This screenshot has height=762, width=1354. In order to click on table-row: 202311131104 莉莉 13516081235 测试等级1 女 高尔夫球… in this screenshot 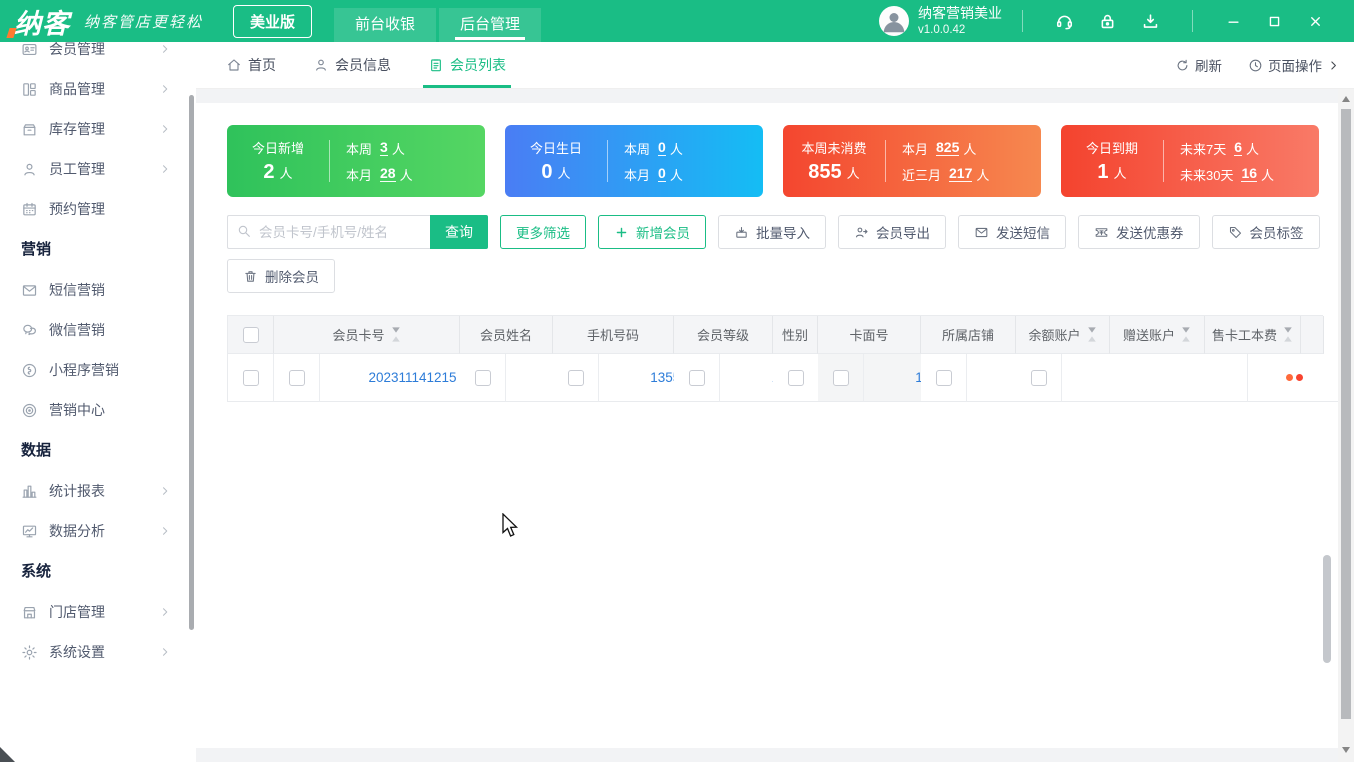, I will do `click(899, 378)`.